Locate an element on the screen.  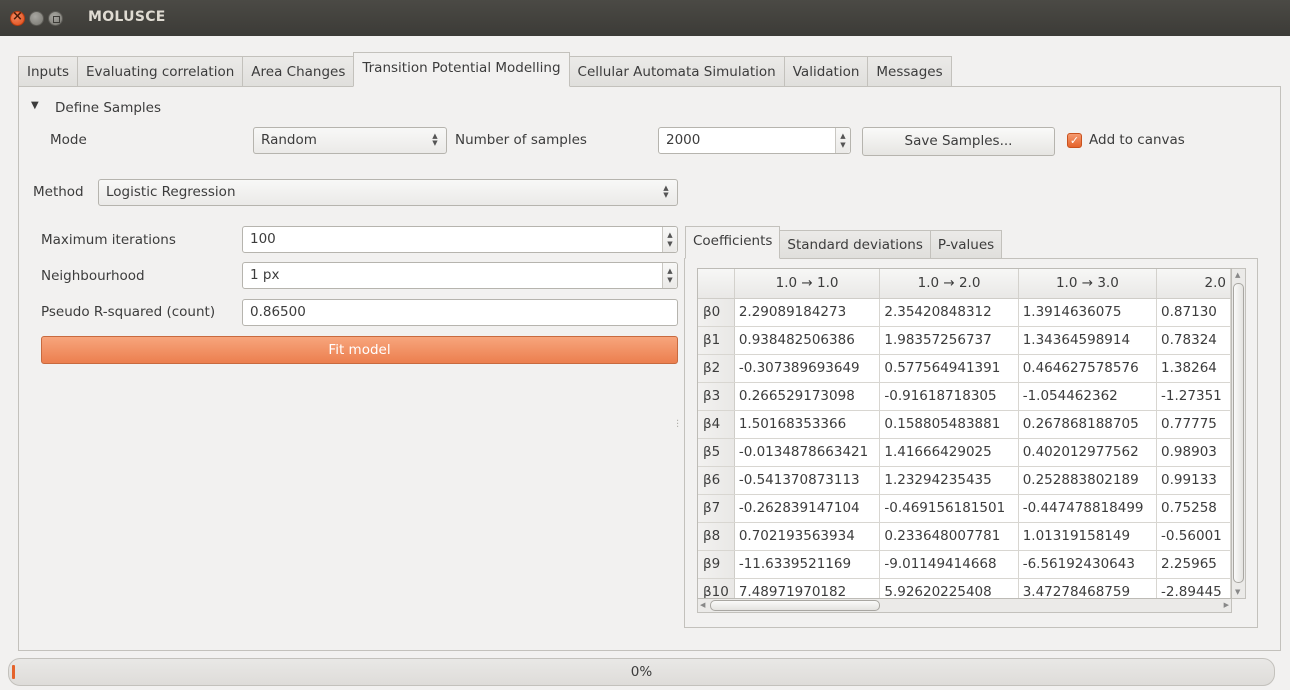
table-cell: 7.48971970182 is located at coordinates (807, 588).